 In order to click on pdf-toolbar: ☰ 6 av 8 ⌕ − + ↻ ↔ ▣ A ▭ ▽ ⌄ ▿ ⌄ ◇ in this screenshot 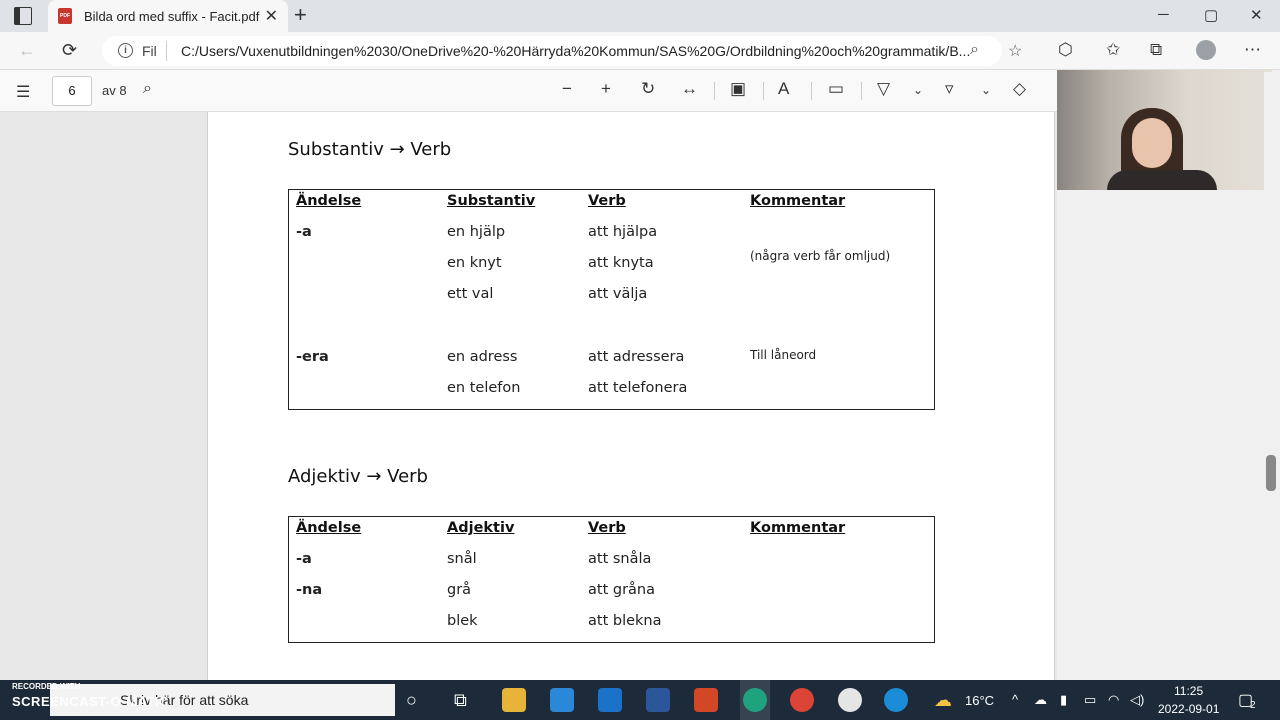, I will do `click(528, 91)`.